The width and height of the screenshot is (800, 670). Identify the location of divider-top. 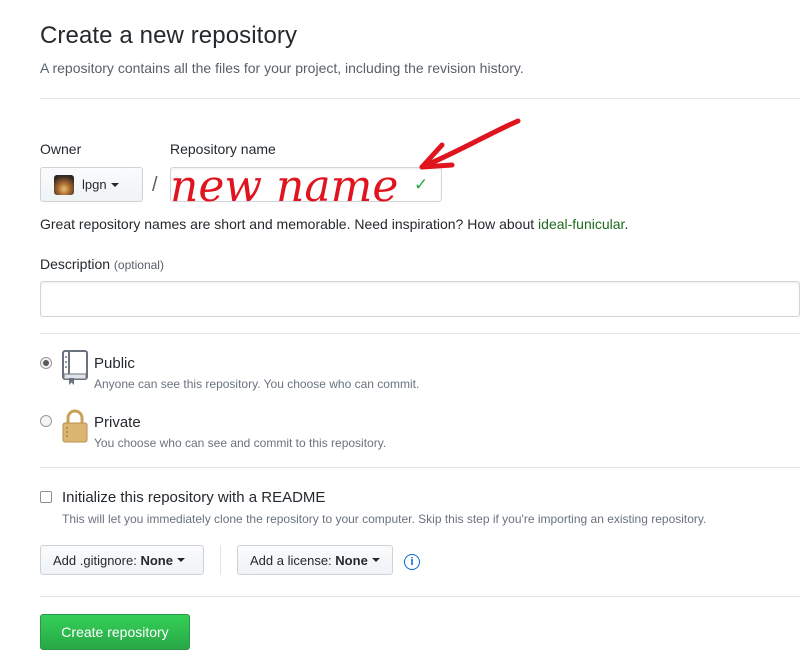
(420, 98).